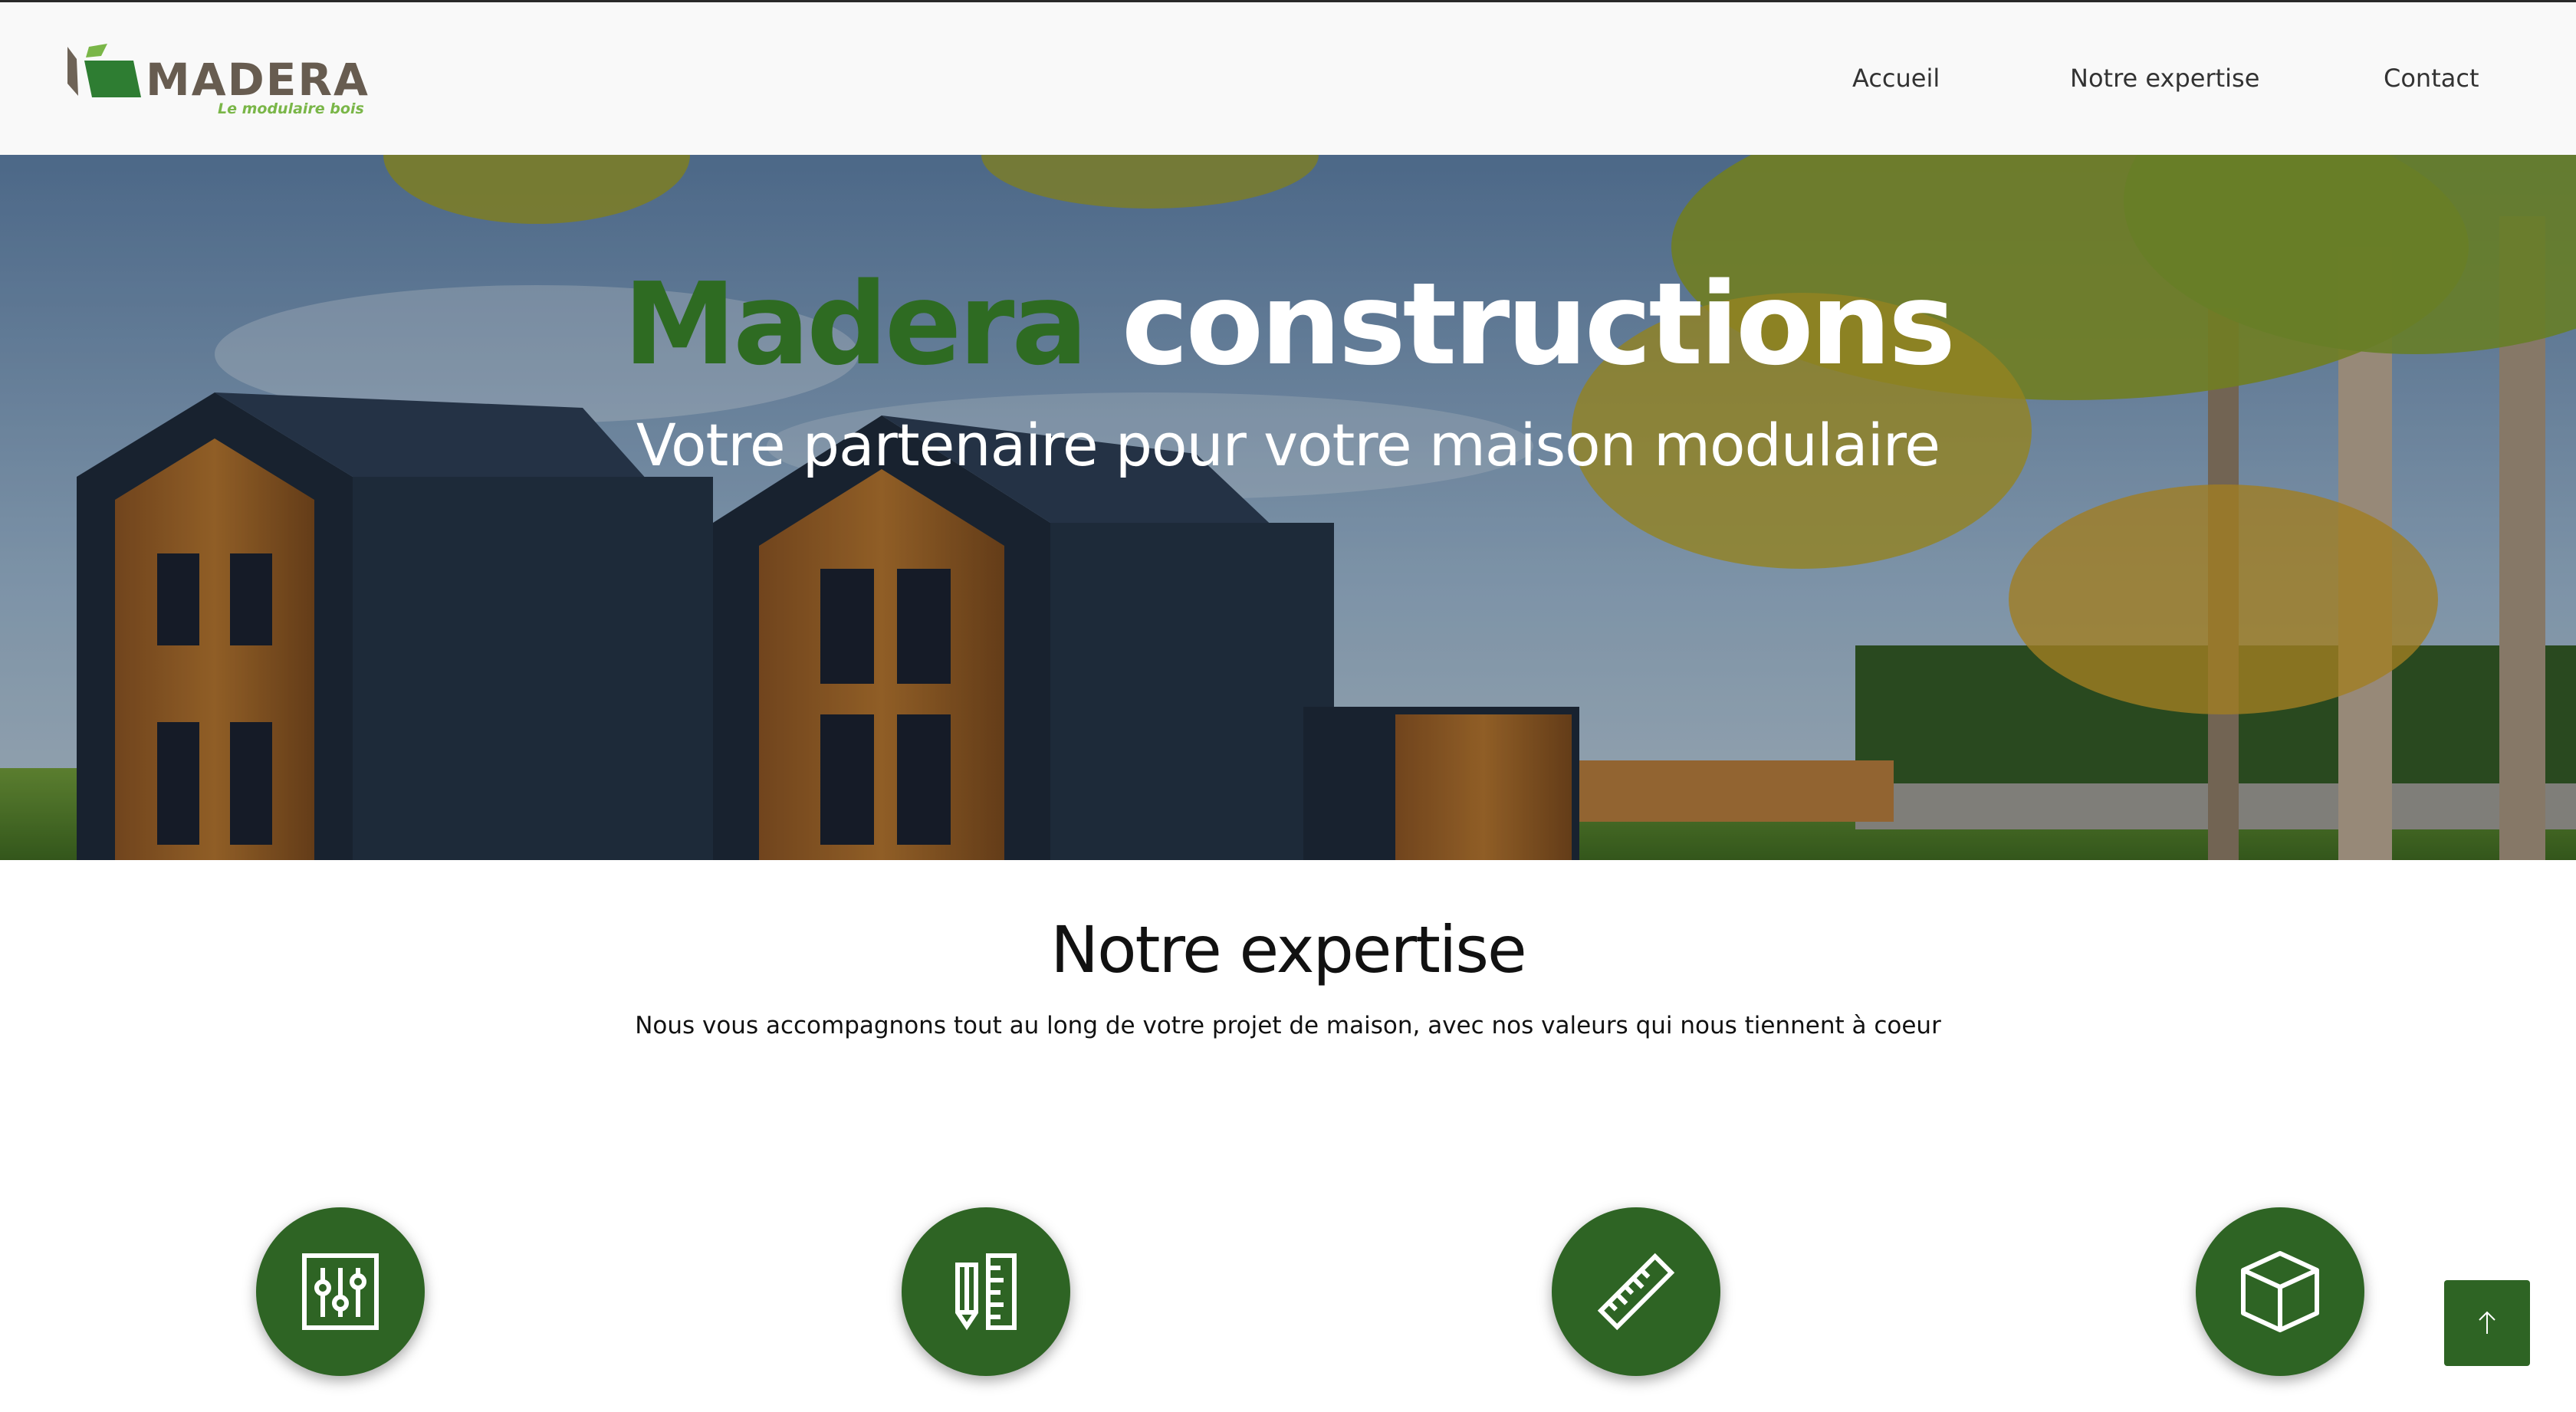 Image resolution: width=2576 pixels, height=1412 pixels. What do you see at coordinates (1288, 949) in the screenshot?
I see `expertise-title: Notre expertise` at bounding box center [1288, 949].